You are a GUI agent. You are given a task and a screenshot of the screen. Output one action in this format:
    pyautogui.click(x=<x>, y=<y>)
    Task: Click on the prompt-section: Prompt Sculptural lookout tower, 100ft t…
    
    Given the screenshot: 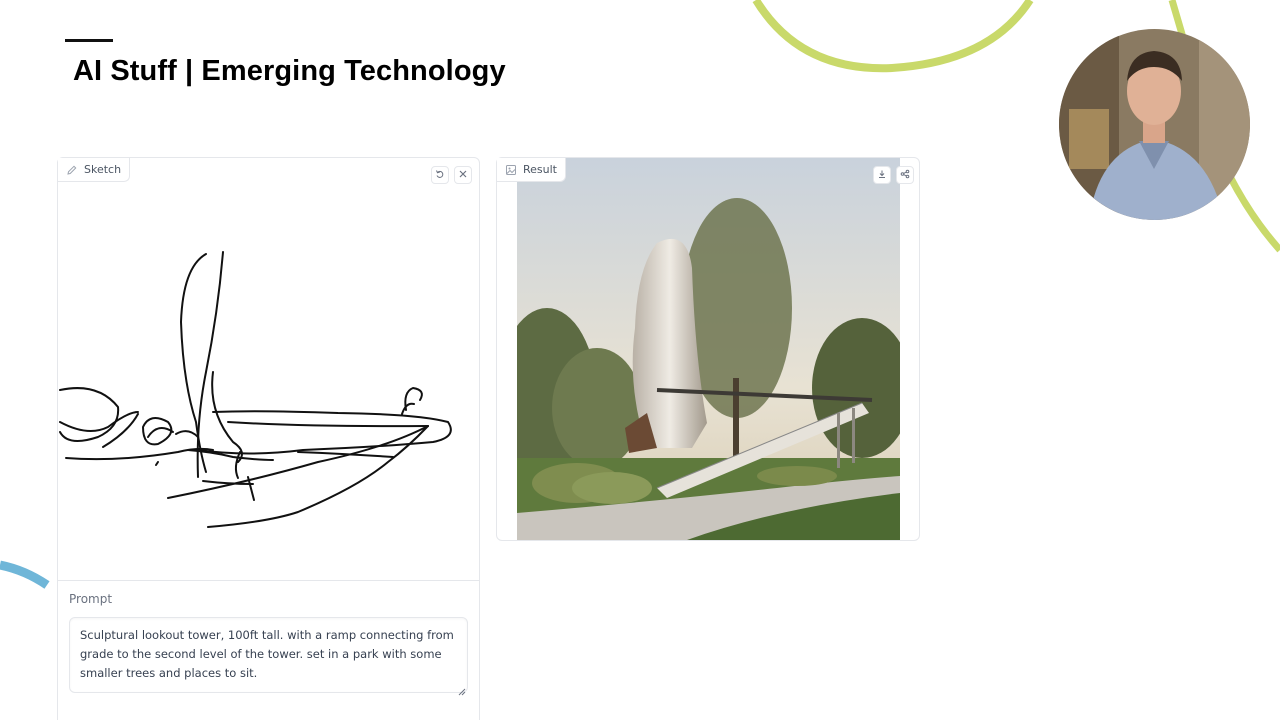 What is the action you would take?
    pyautogui.click(x=268, y=650)
    